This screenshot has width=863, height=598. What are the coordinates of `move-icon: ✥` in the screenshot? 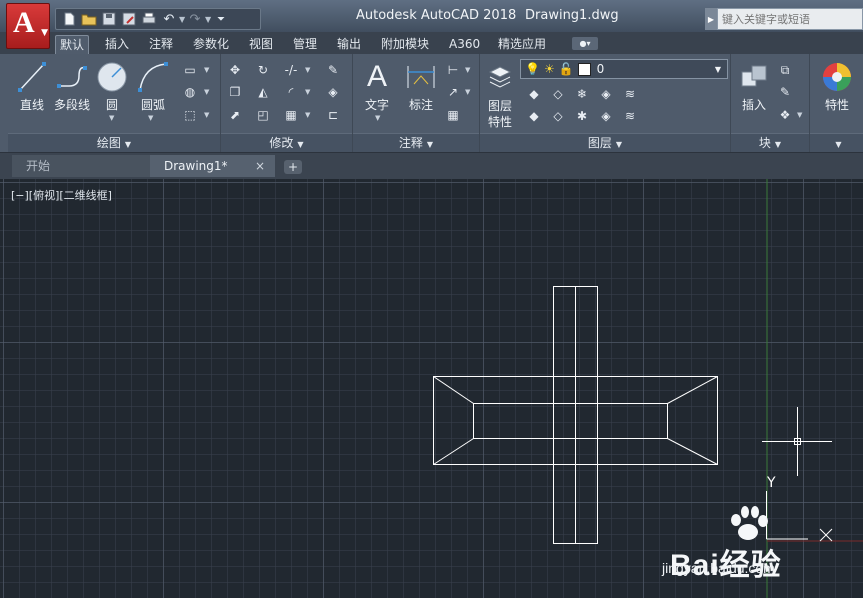 It's located at (235, 70).